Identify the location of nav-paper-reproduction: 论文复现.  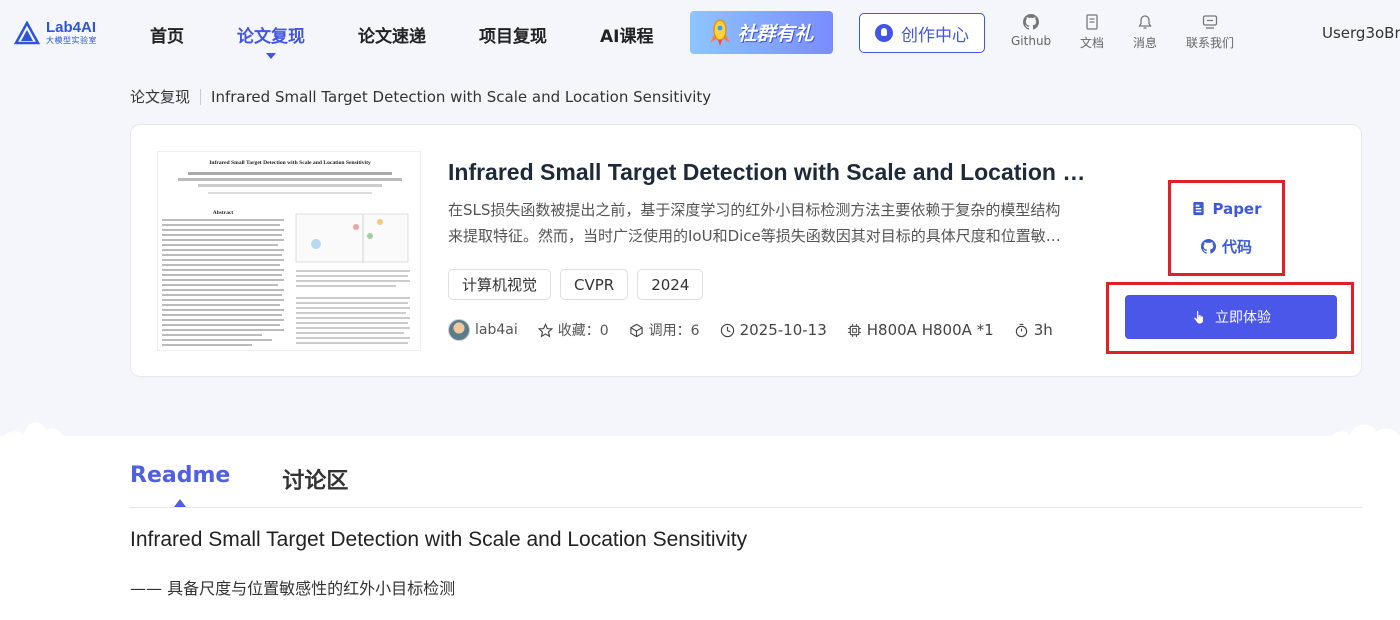
(271, 40).